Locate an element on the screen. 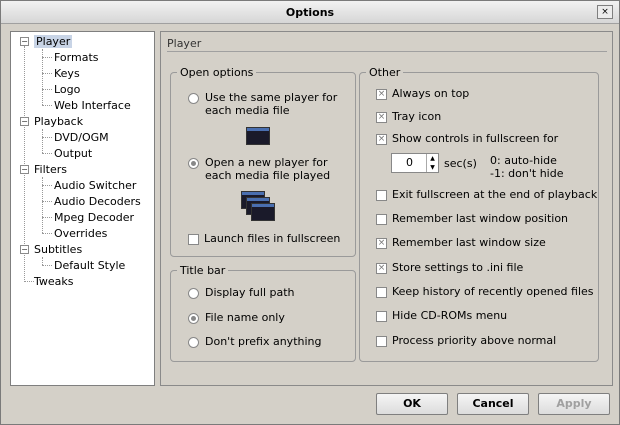 This screenshot has height=425, width=620. title-bar: Options × is located at coordinates (310, 12).